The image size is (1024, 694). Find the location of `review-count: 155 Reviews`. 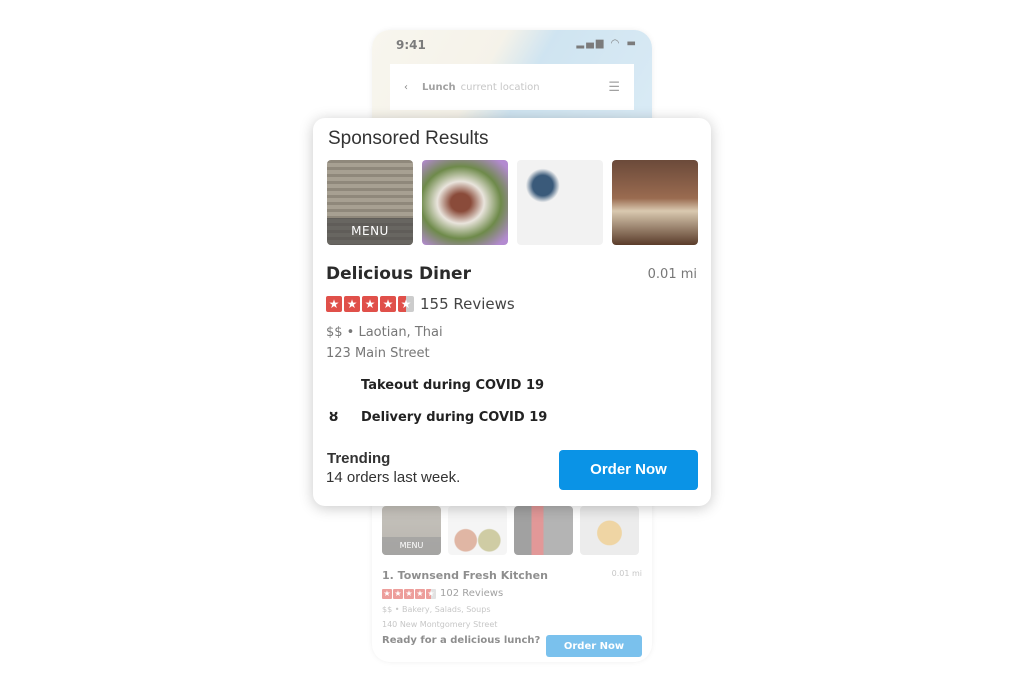

review-count: 155 Reviews is located at coordinates (467, 304).